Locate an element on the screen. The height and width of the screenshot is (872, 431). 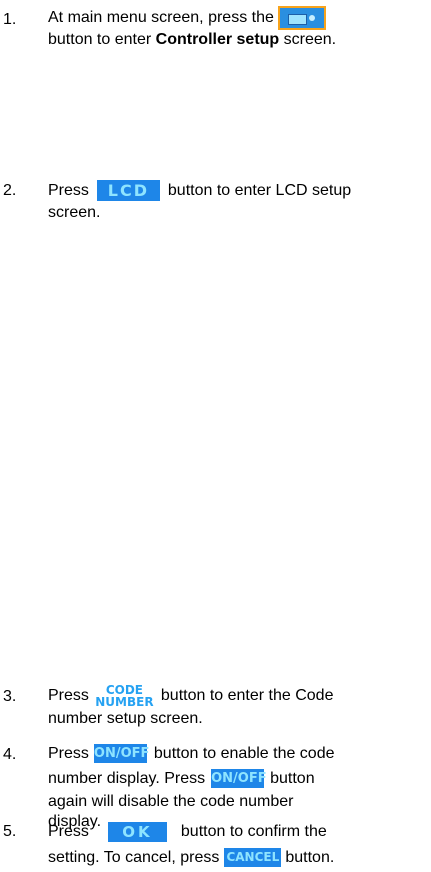
step-number: 5. is located at coordinates (10, 831).